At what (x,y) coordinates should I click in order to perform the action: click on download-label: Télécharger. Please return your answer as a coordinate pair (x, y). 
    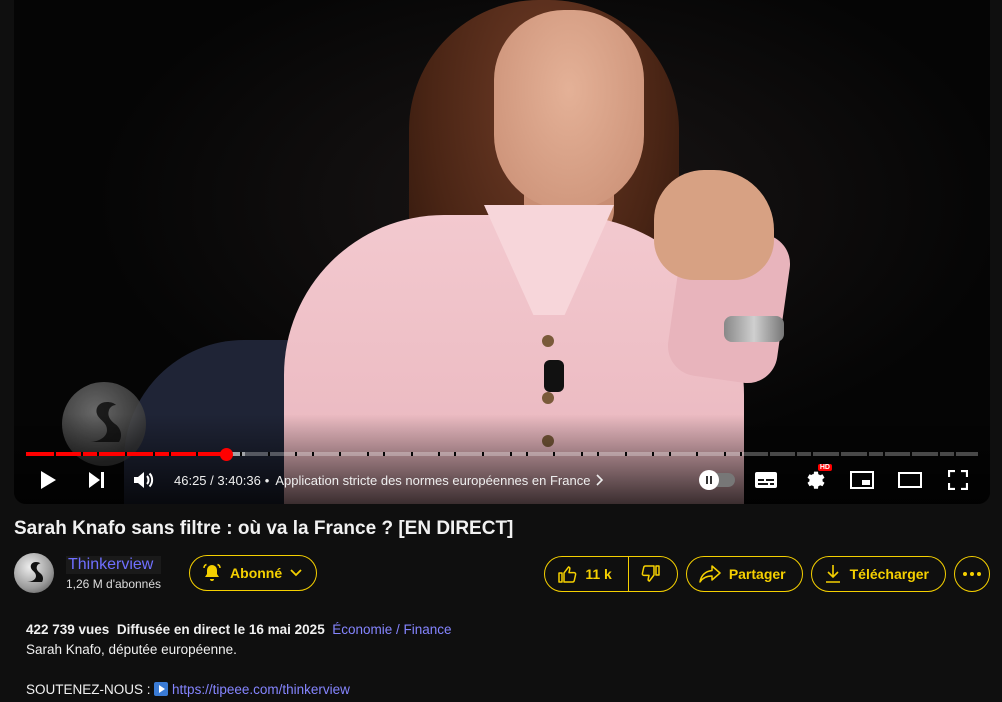
    Looking at the image, I should click on (889, 574).